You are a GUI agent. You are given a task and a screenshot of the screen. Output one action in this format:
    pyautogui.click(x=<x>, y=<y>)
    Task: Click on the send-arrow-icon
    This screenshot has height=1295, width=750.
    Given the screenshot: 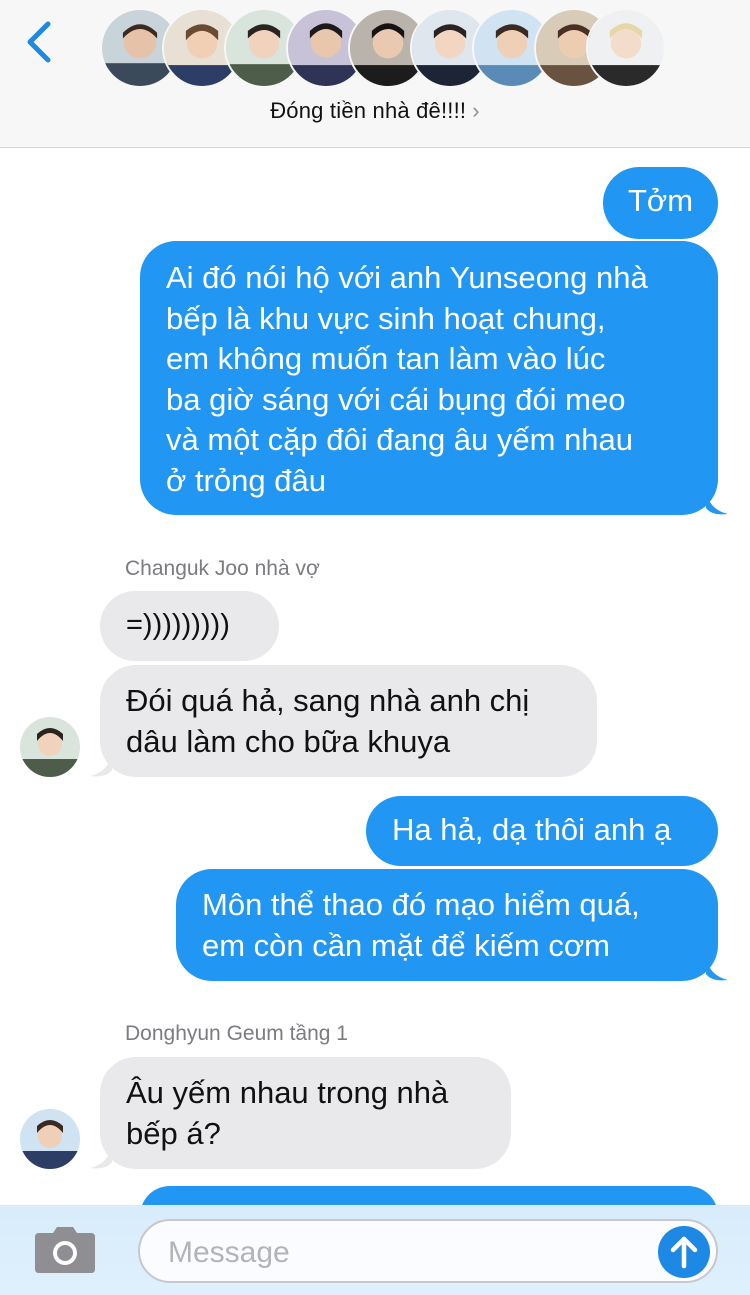 What is the action you would take?
    pyautogui.click(x=684, y=1252)
    